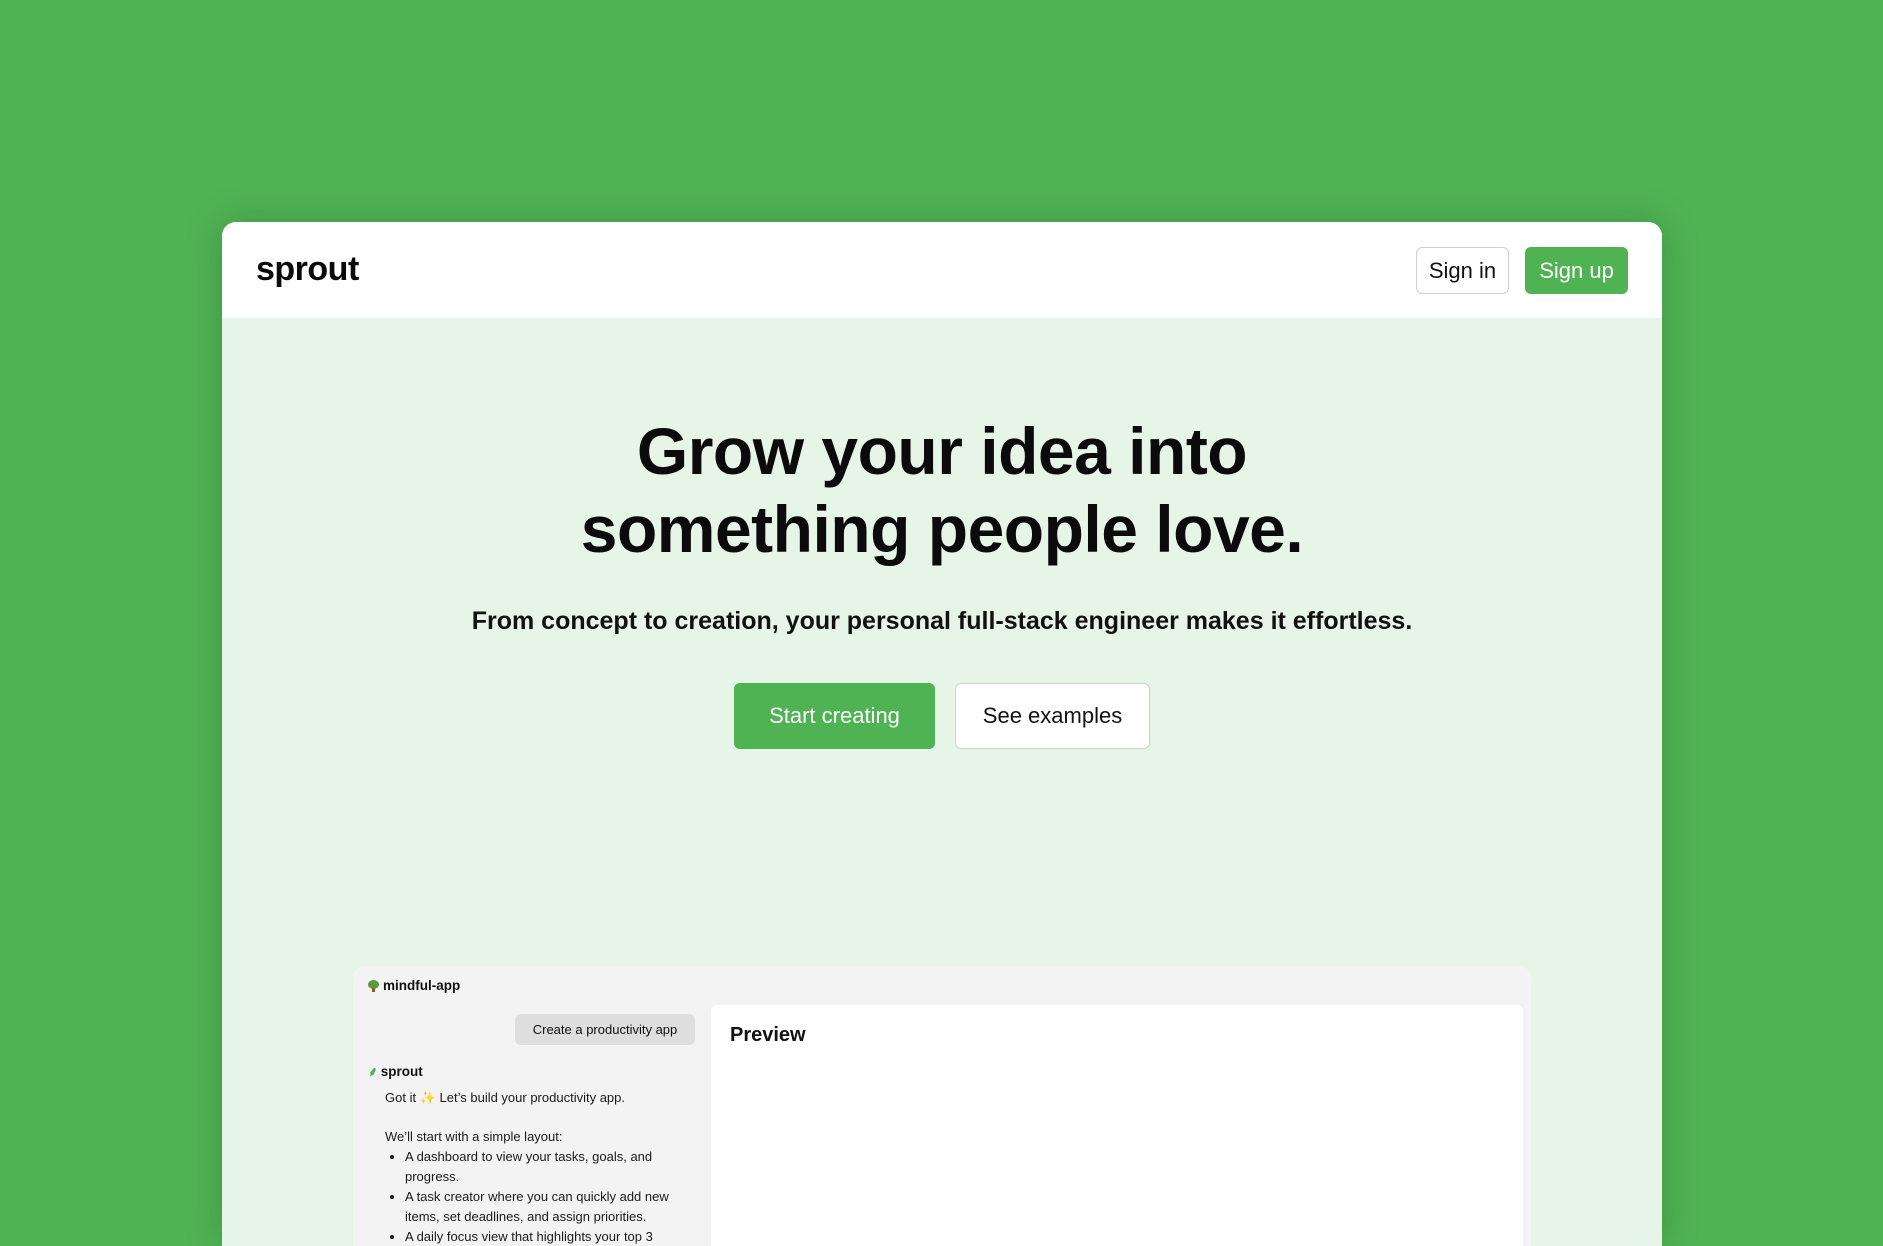 The width and height of the screenshot is (1883, 1246). What do you see at coordinates (1052, 716) in the screenshot?
I see `see-examples-button: See examples` at bounding box center [1052, 716].